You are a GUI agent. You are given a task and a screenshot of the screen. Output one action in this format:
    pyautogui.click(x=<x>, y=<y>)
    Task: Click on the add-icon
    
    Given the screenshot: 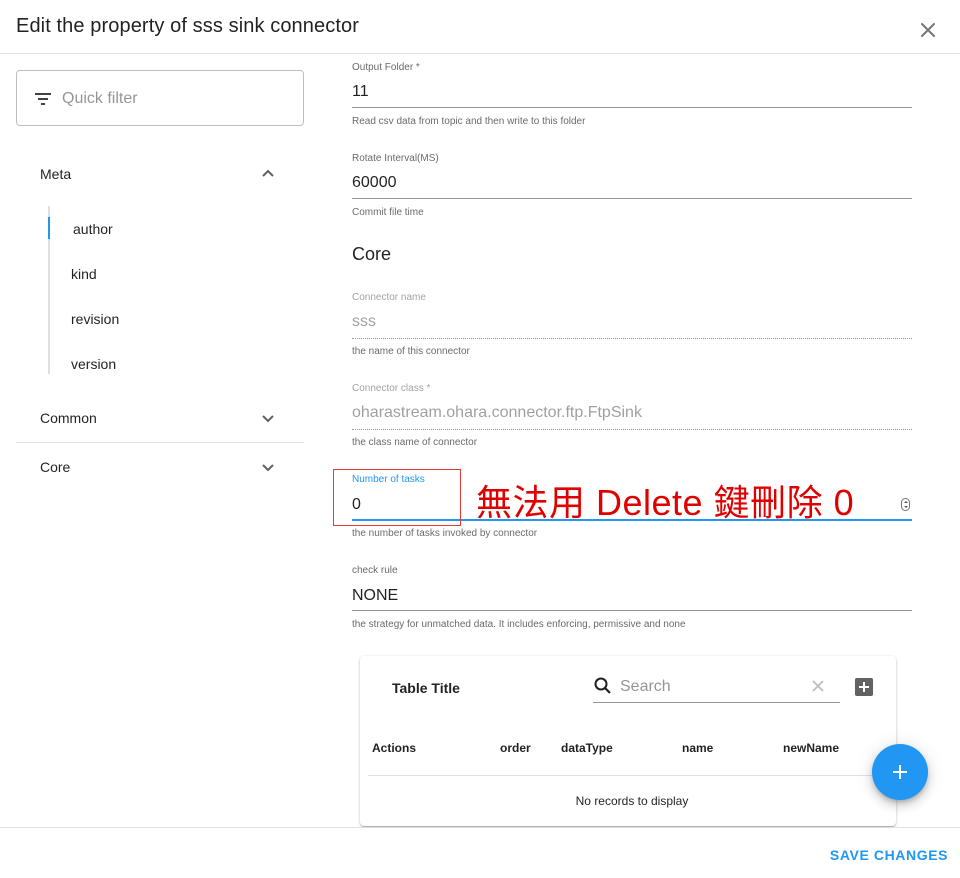 What is the action you would take?
    pyautogui.click(x=900, y=772)
    